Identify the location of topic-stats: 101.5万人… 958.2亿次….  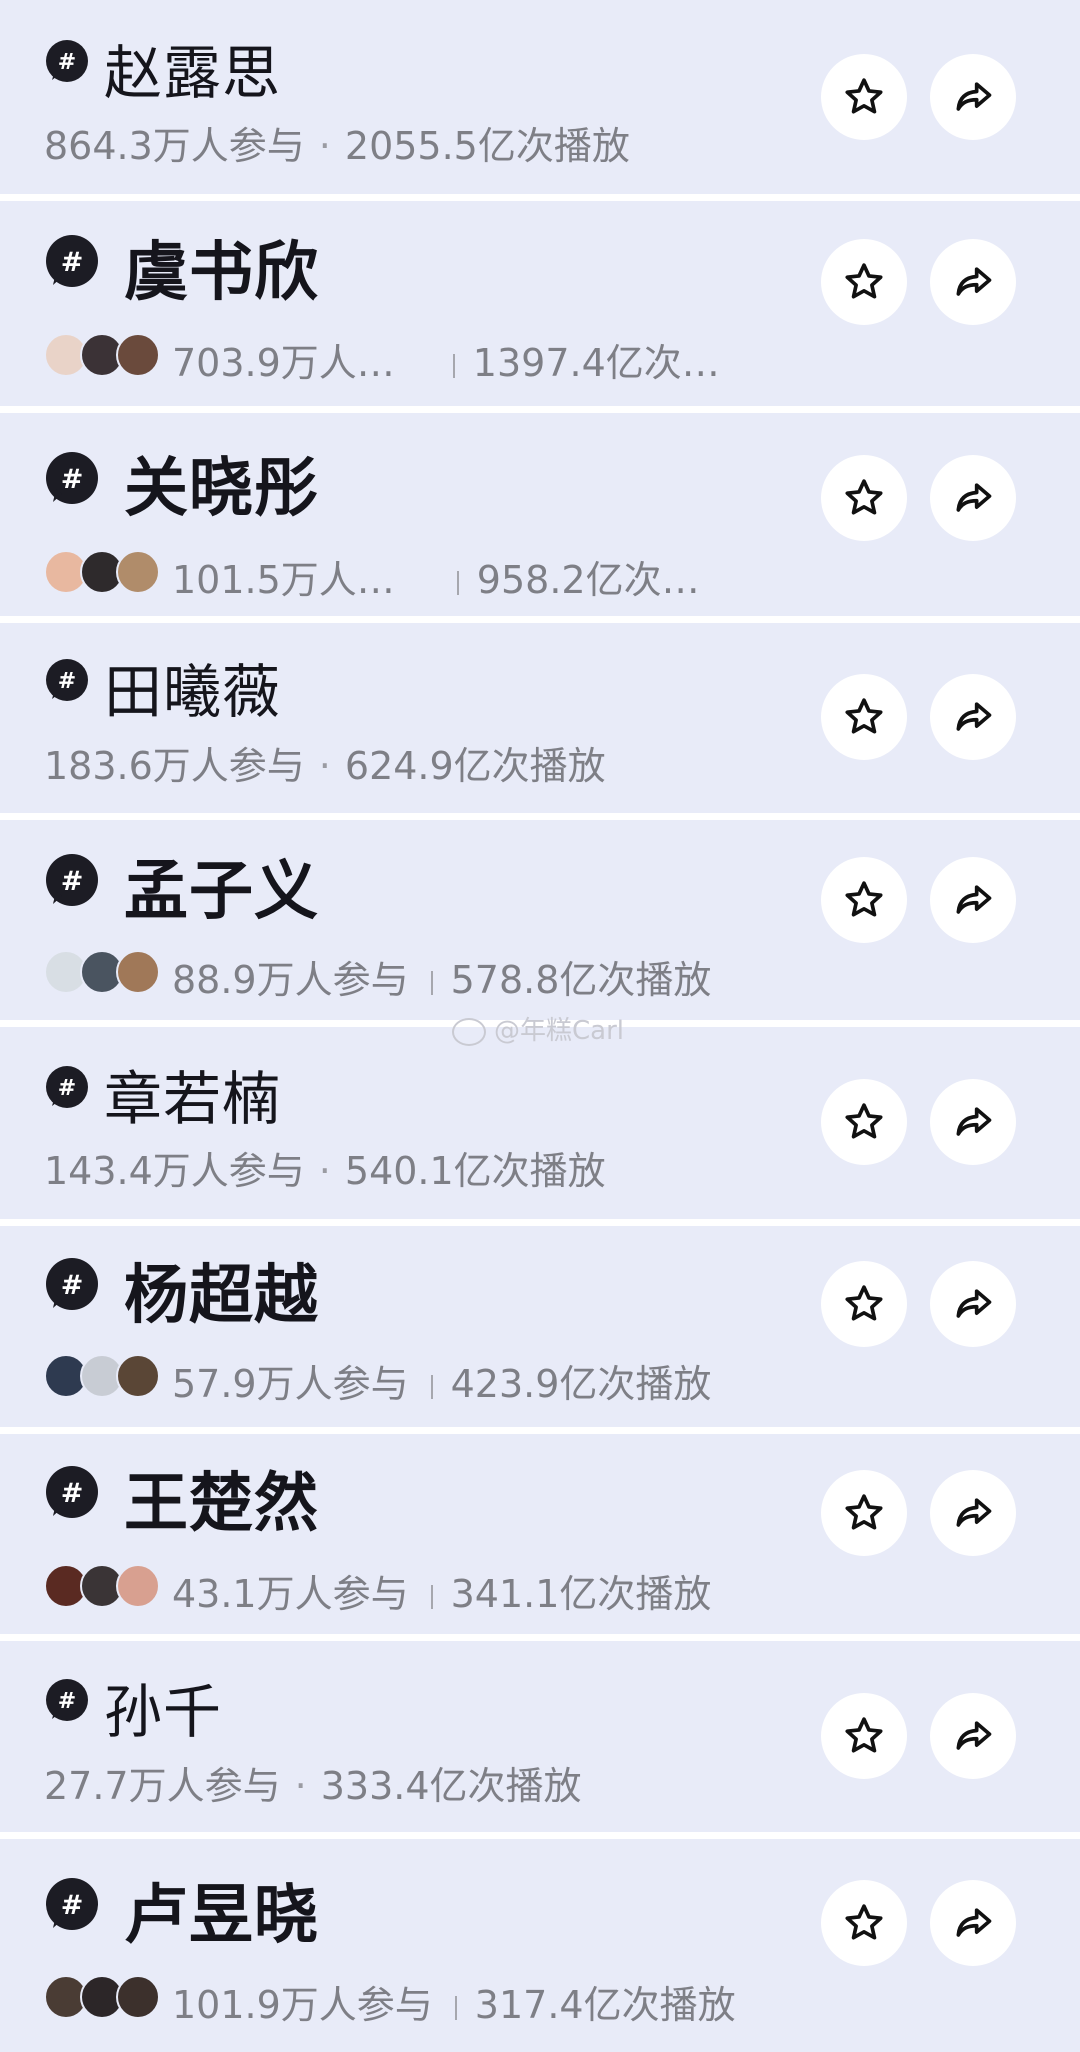
(436, 576).